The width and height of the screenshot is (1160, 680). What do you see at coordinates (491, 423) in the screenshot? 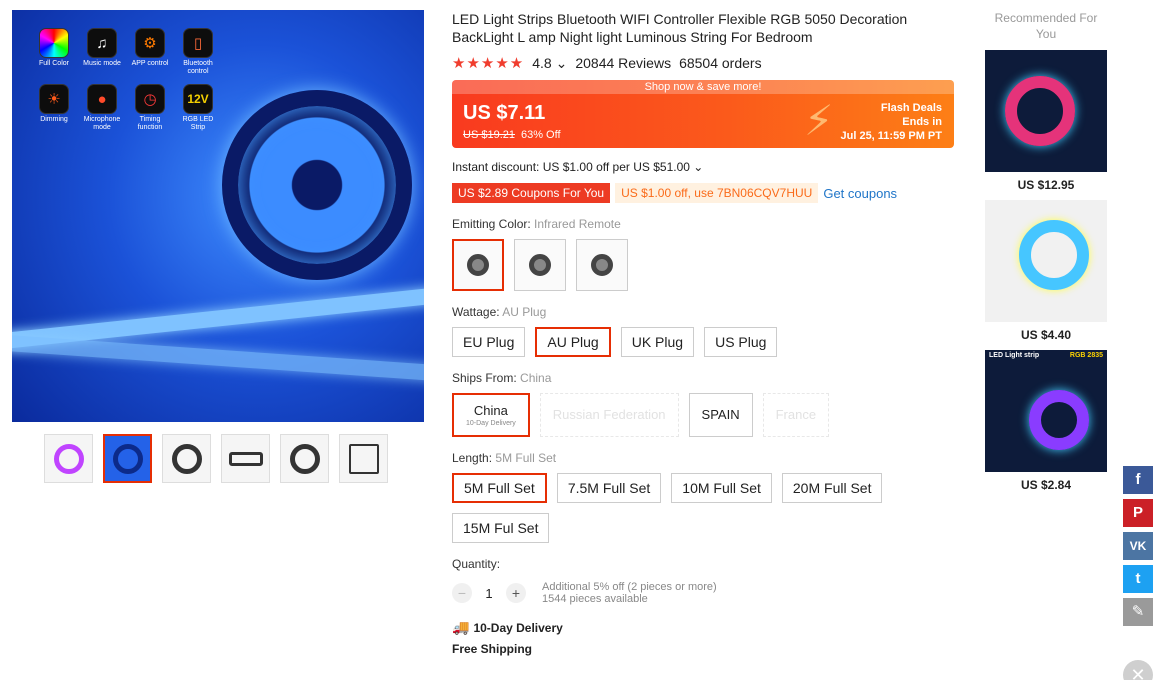
I see `ships-option-china-sub: 10-Day Delivery` at bounding box center [491, 423].